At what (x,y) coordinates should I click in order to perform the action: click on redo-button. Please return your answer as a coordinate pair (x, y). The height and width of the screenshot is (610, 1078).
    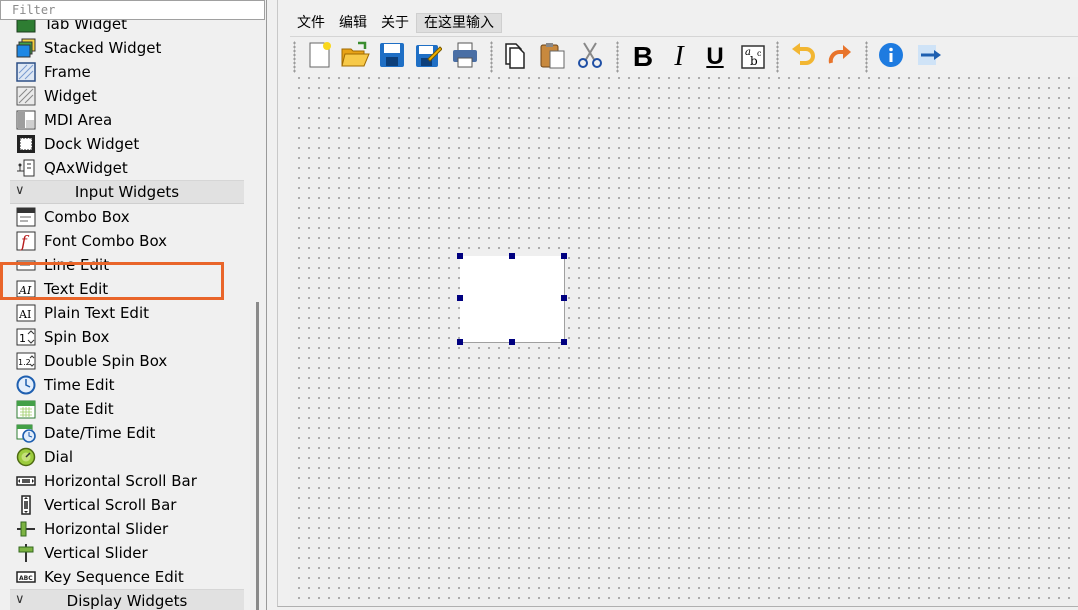
    Looking at the image, I should click on (840, 57).